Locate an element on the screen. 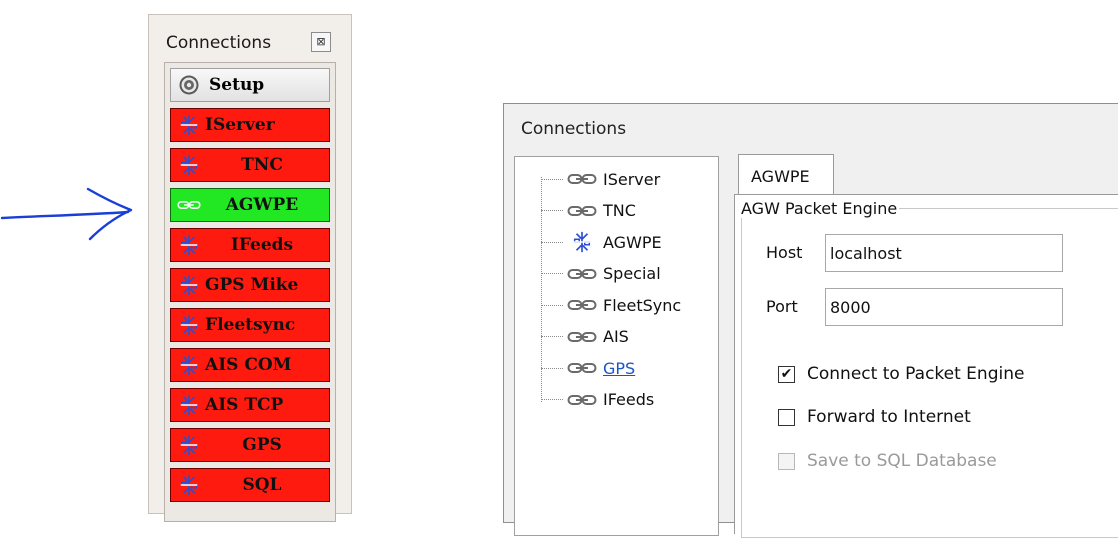 The image size is (1118, 538). connection-button: GPS Mike is located at coordinates (250, 285).